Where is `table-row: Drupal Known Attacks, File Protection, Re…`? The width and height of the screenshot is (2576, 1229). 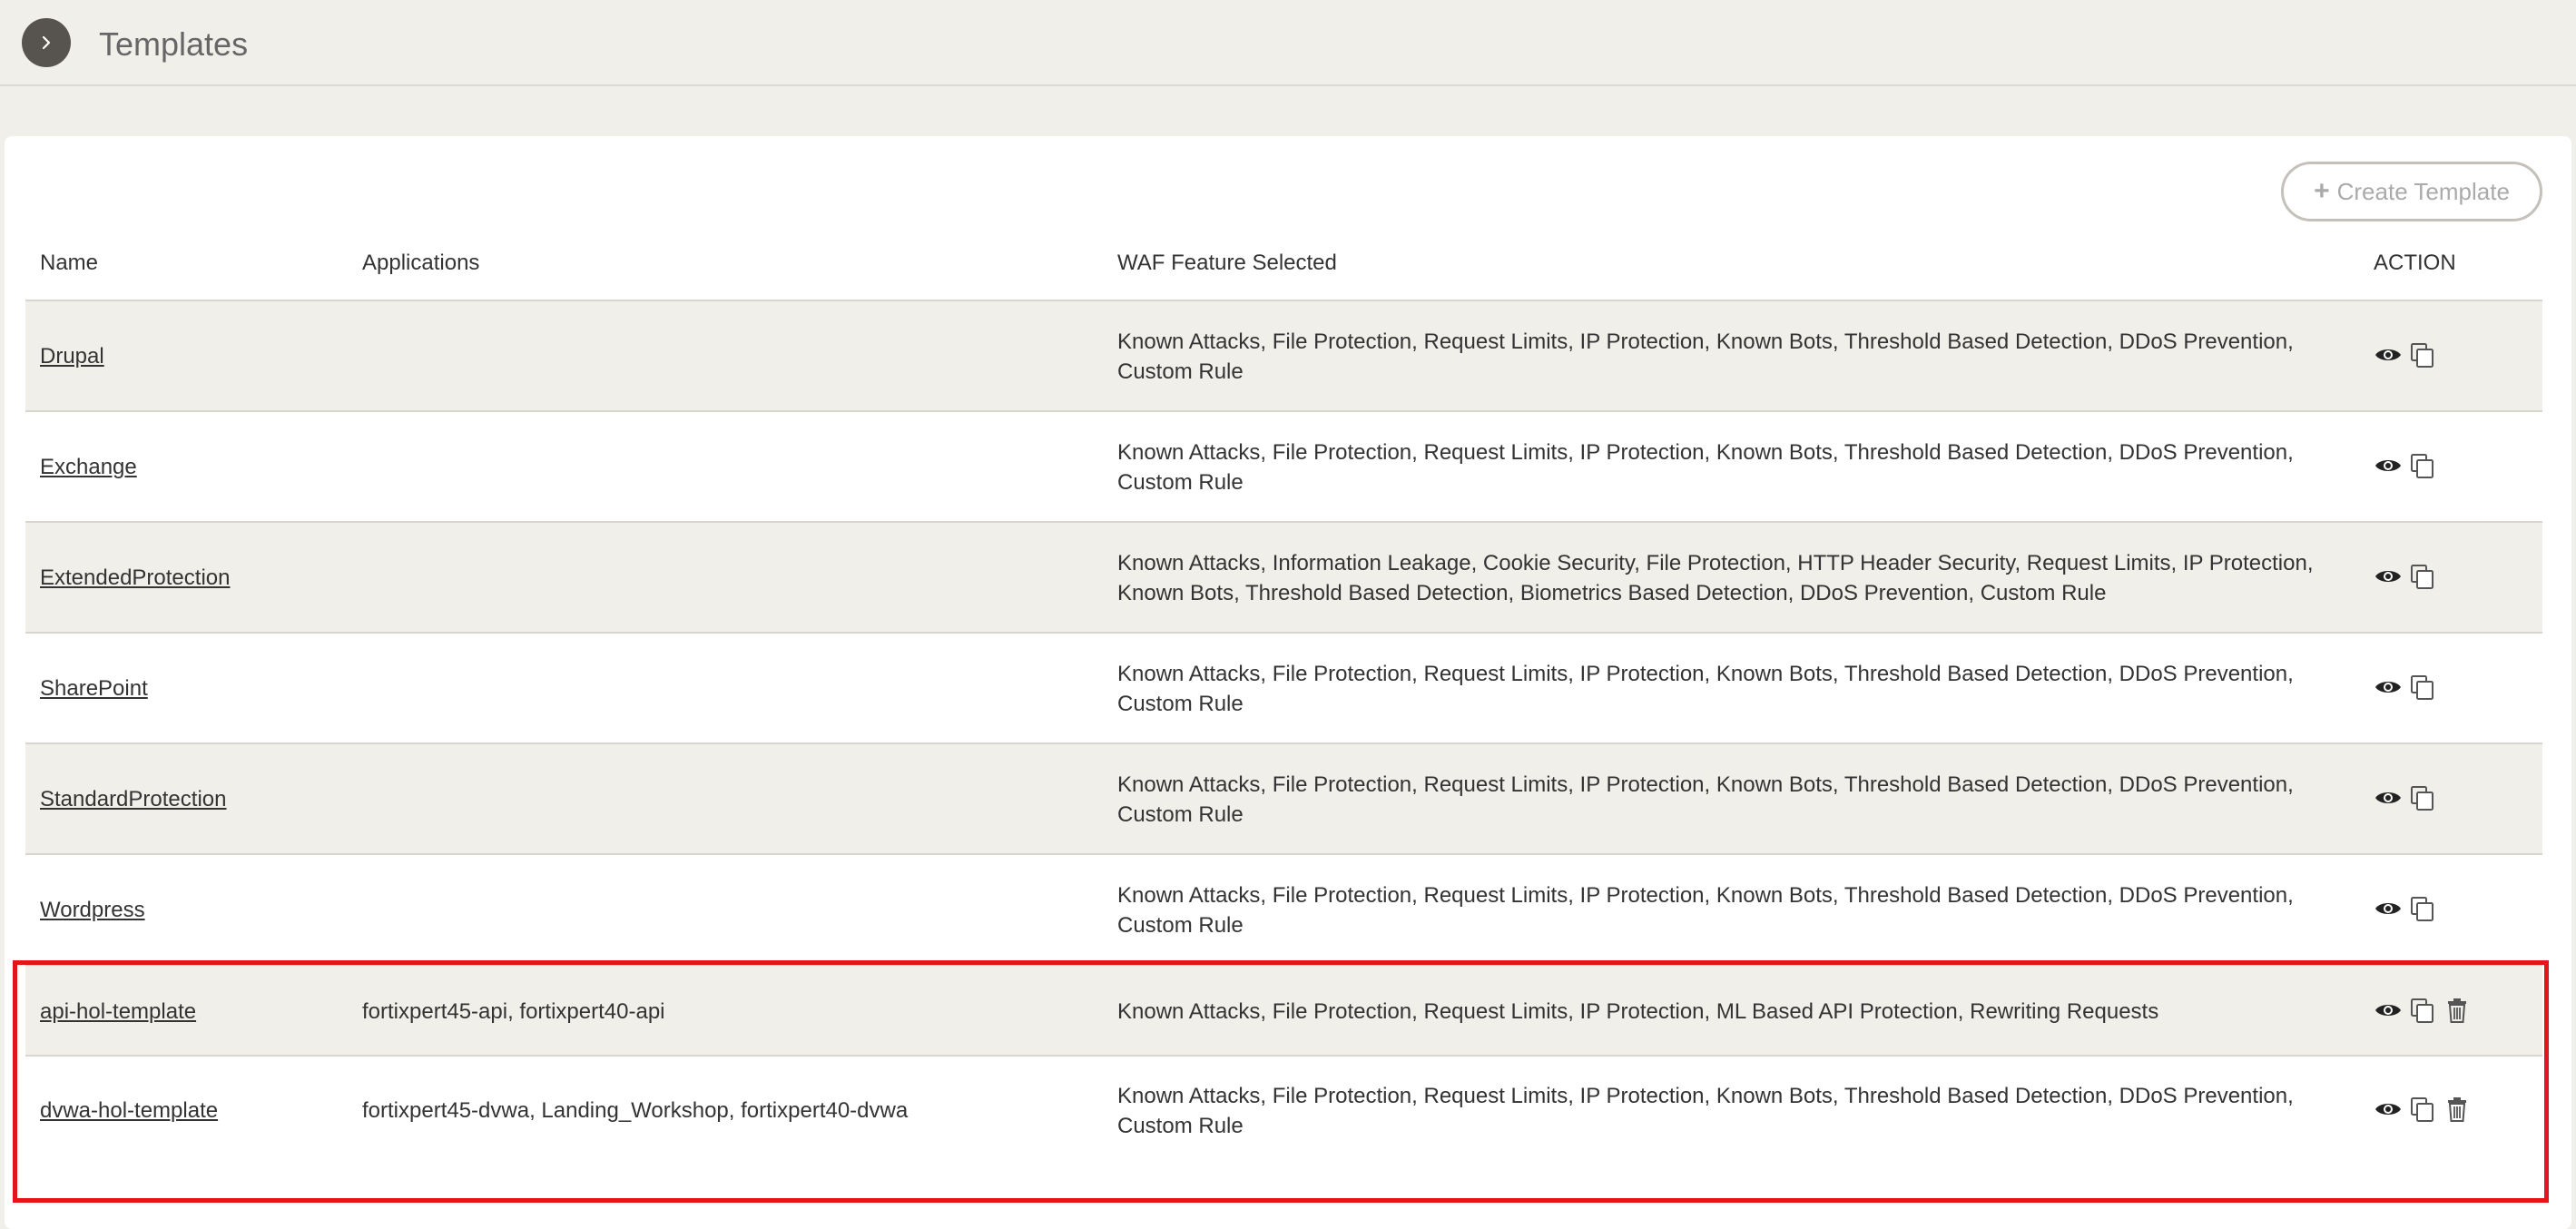 table-row: Drupal Known Attacks, File Protection, Re… is located at coordinates (1283, 357).